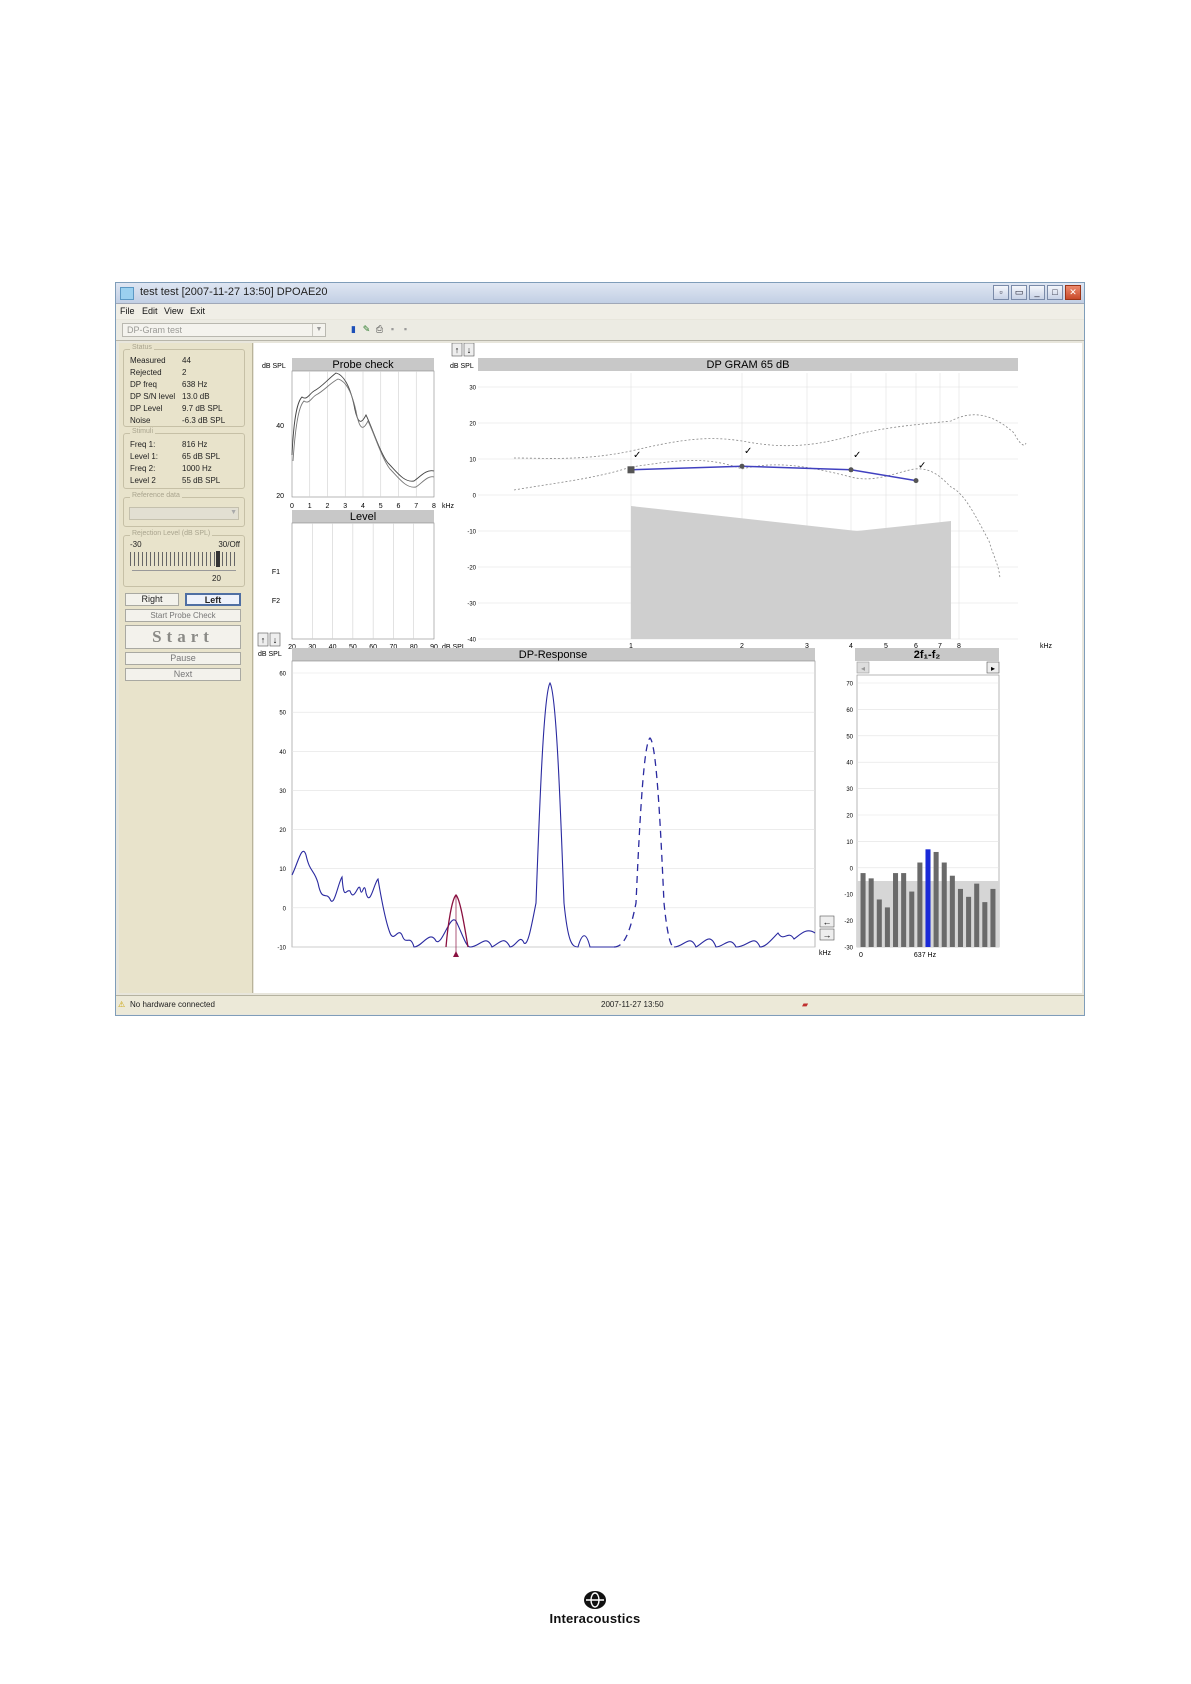 The image size is (1191, 1684). What do you see at coordinates (827, 922) in the screenshot?
I see `arrow-left-icon: ←` at bounding box center [827, 922].